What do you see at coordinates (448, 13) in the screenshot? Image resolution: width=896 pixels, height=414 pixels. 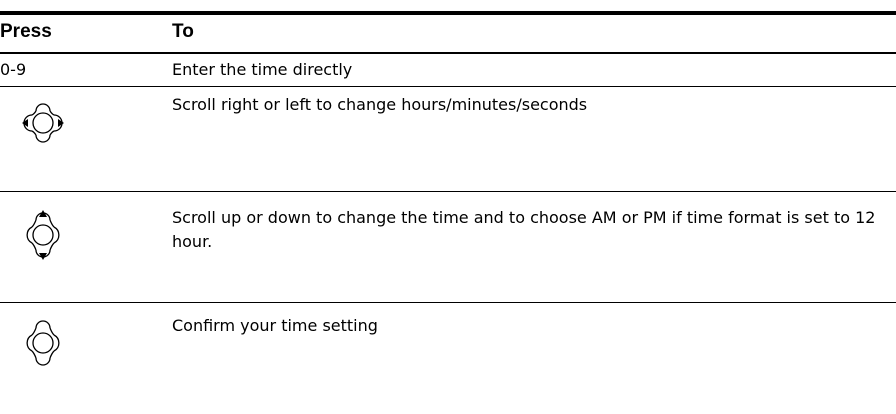 I see `table-top-rule` at bounding box center [448, 13].